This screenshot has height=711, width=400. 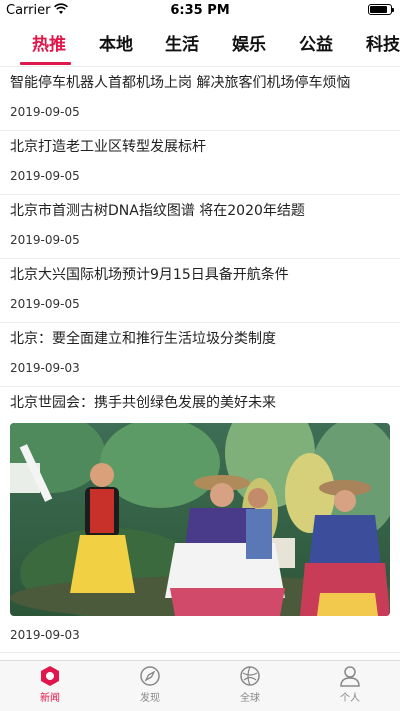 I want to click on status-bar: Carrier 6:35 PM, so click(x=200, y=10).